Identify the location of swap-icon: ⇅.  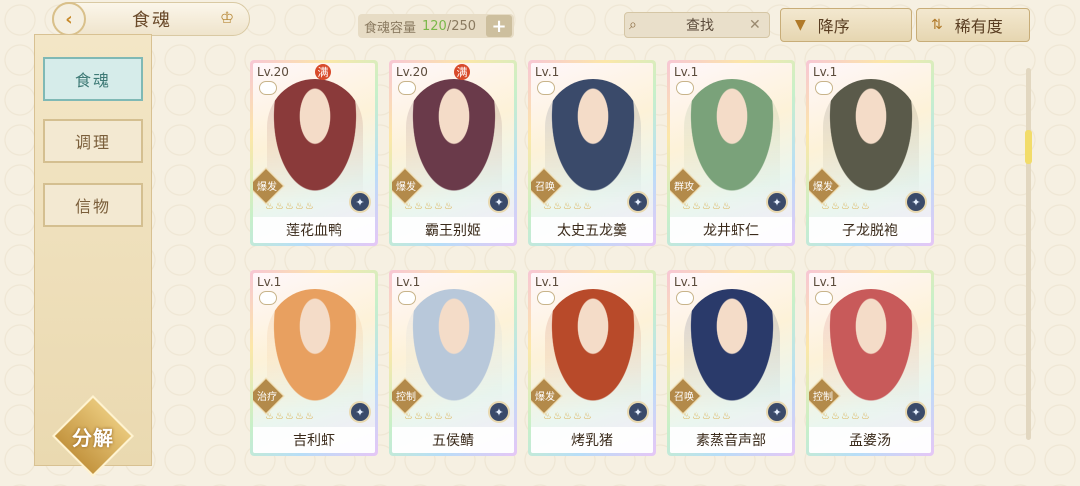
(937, 25).